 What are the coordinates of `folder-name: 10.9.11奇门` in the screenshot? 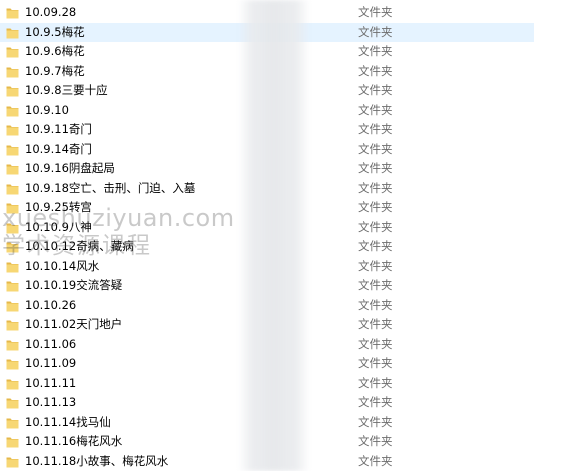 It's located at (58, 129).